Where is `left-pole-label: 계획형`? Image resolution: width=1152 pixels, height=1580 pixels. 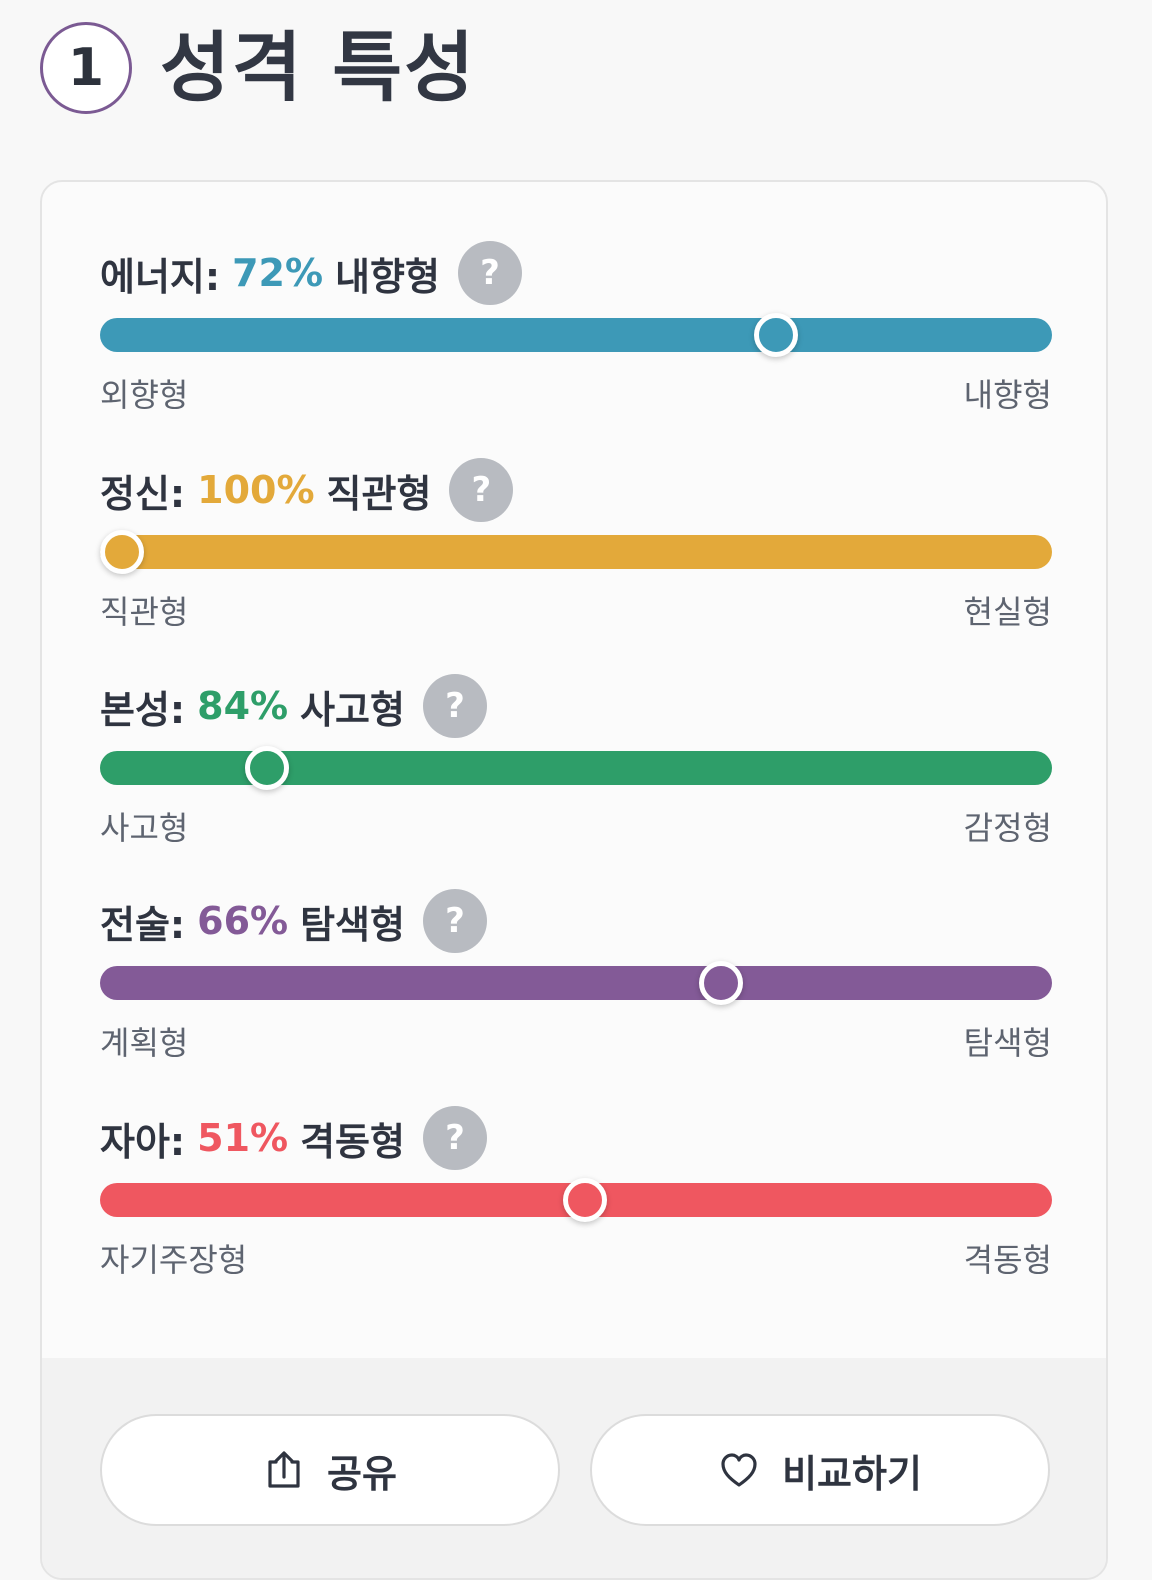 left-pole-label: 계획형 is located at coordinates (144, 1043).